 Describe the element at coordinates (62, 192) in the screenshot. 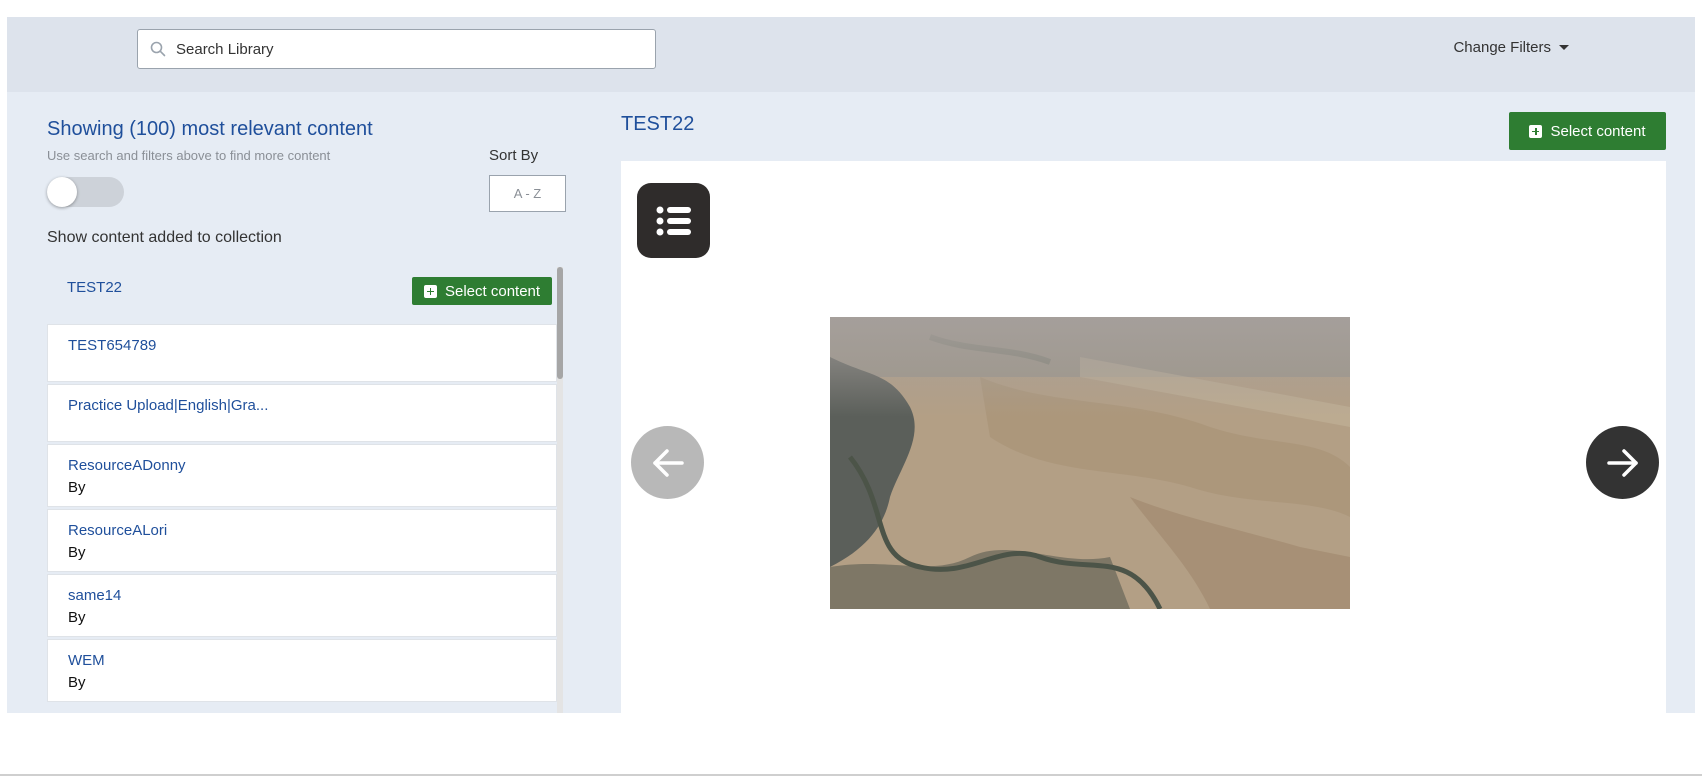

I see `toggle-knob` at that location.